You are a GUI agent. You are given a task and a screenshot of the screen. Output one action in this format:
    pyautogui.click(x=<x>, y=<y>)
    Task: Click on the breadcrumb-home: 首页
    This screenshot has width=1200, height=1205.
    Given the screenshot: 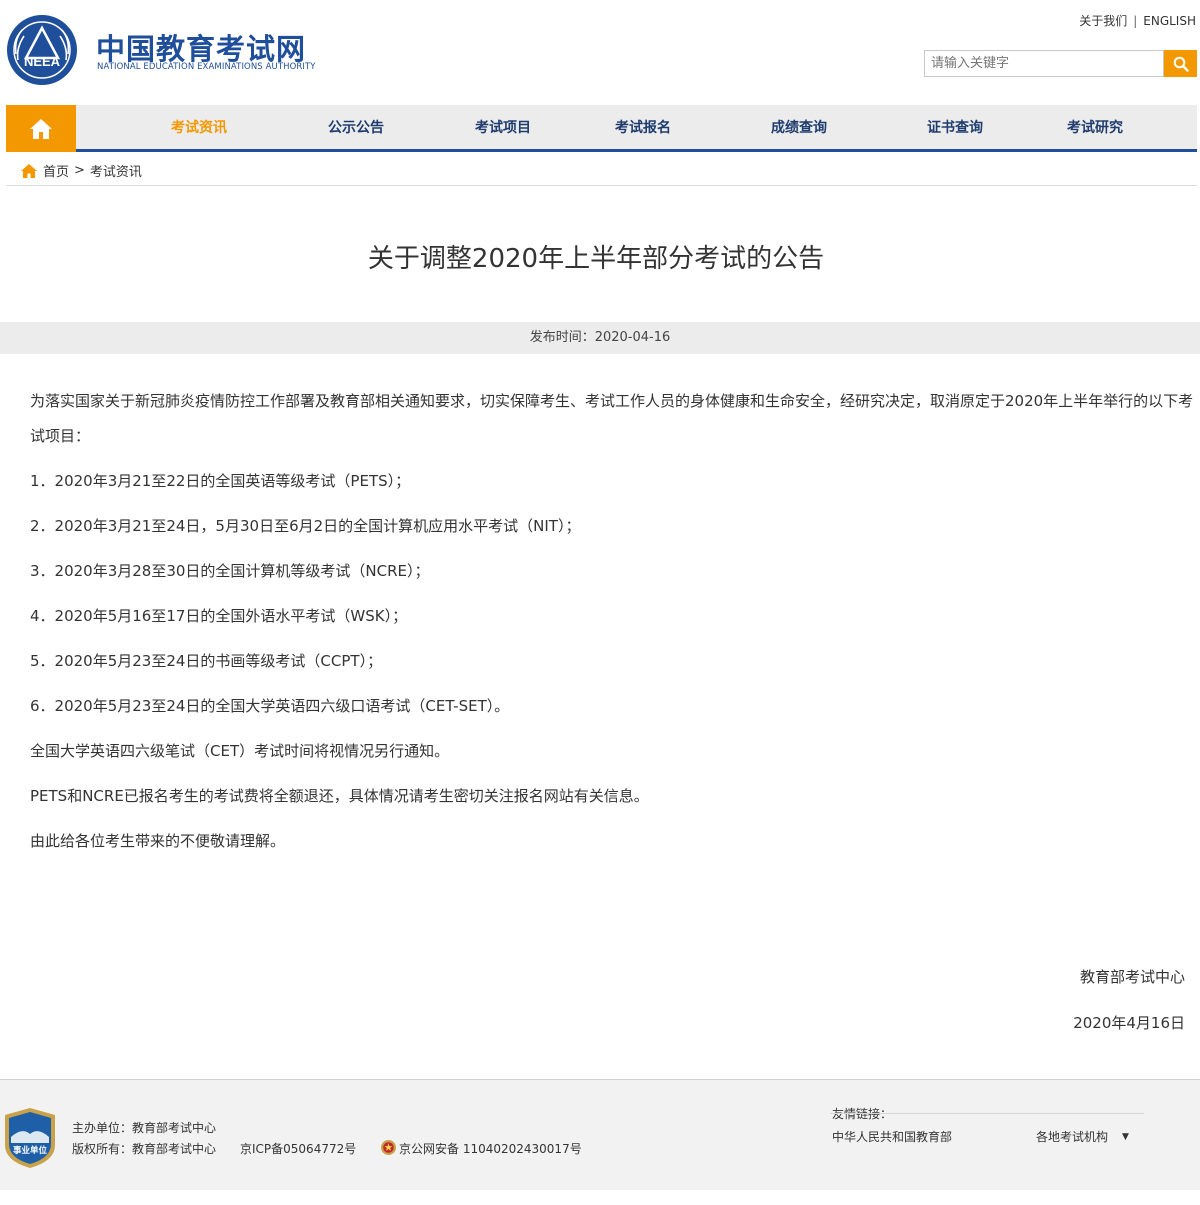 What is the action you would take?
    pyautogui.click(x=56, y=170)
    